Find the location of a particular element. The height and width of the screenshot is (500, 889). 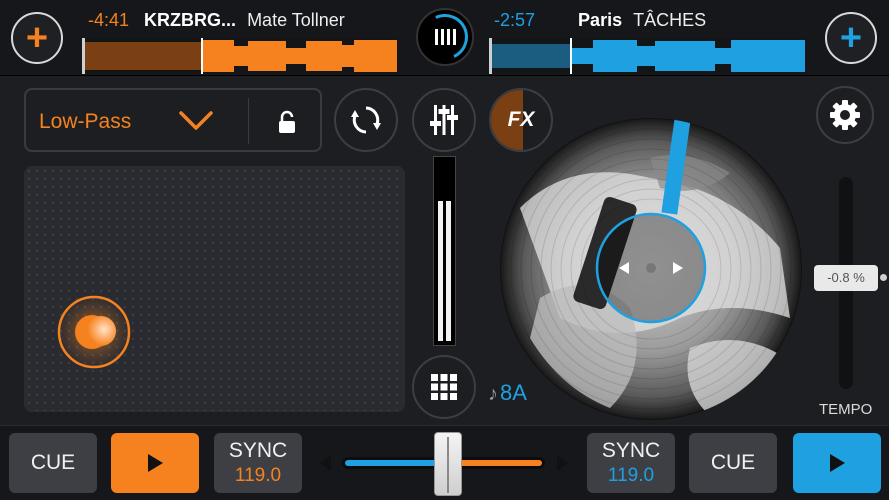

mixer-button is located at coordinates (444, 120).